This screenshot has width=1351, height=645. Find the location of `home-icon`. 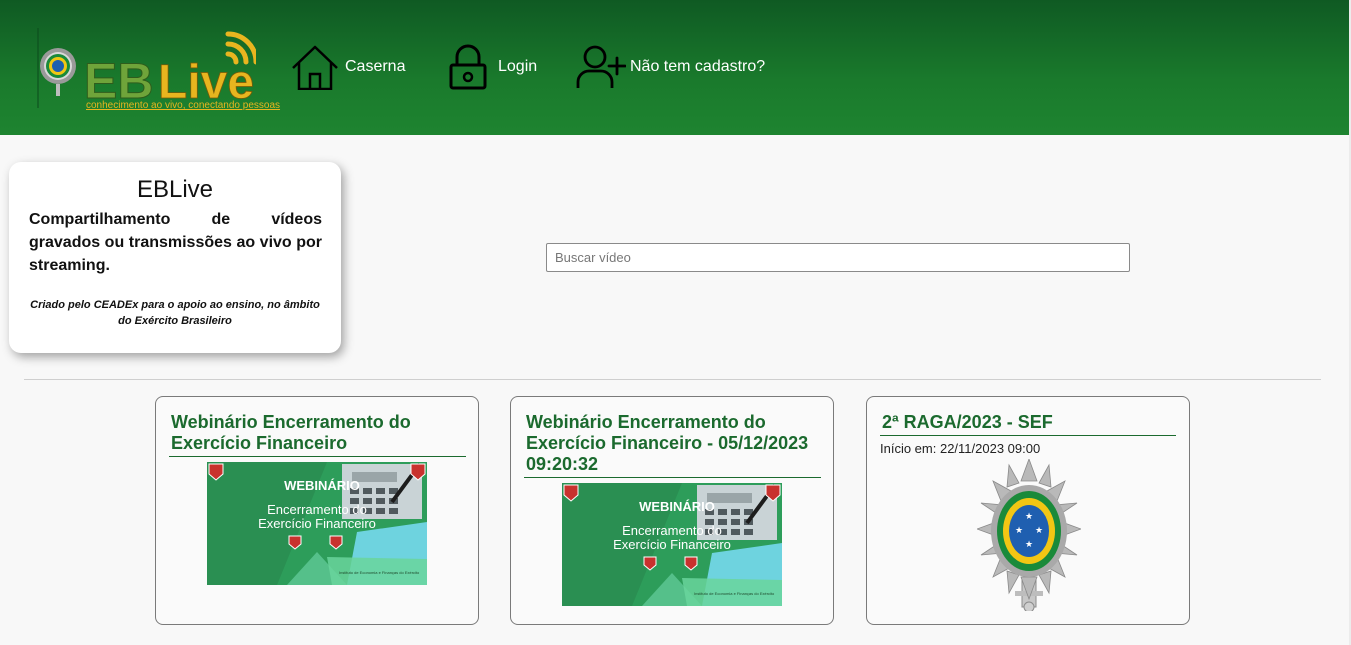

home-icon is located at coordinates (315, 67).